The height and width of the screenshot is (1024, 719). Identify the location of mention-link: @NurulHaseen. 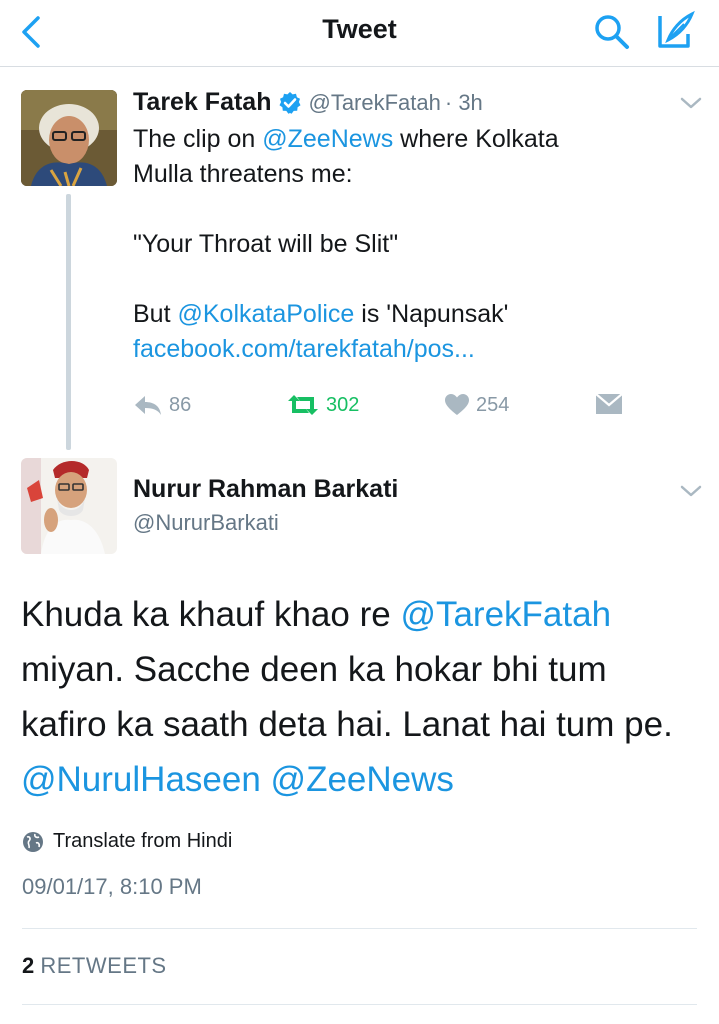
(141, 779).